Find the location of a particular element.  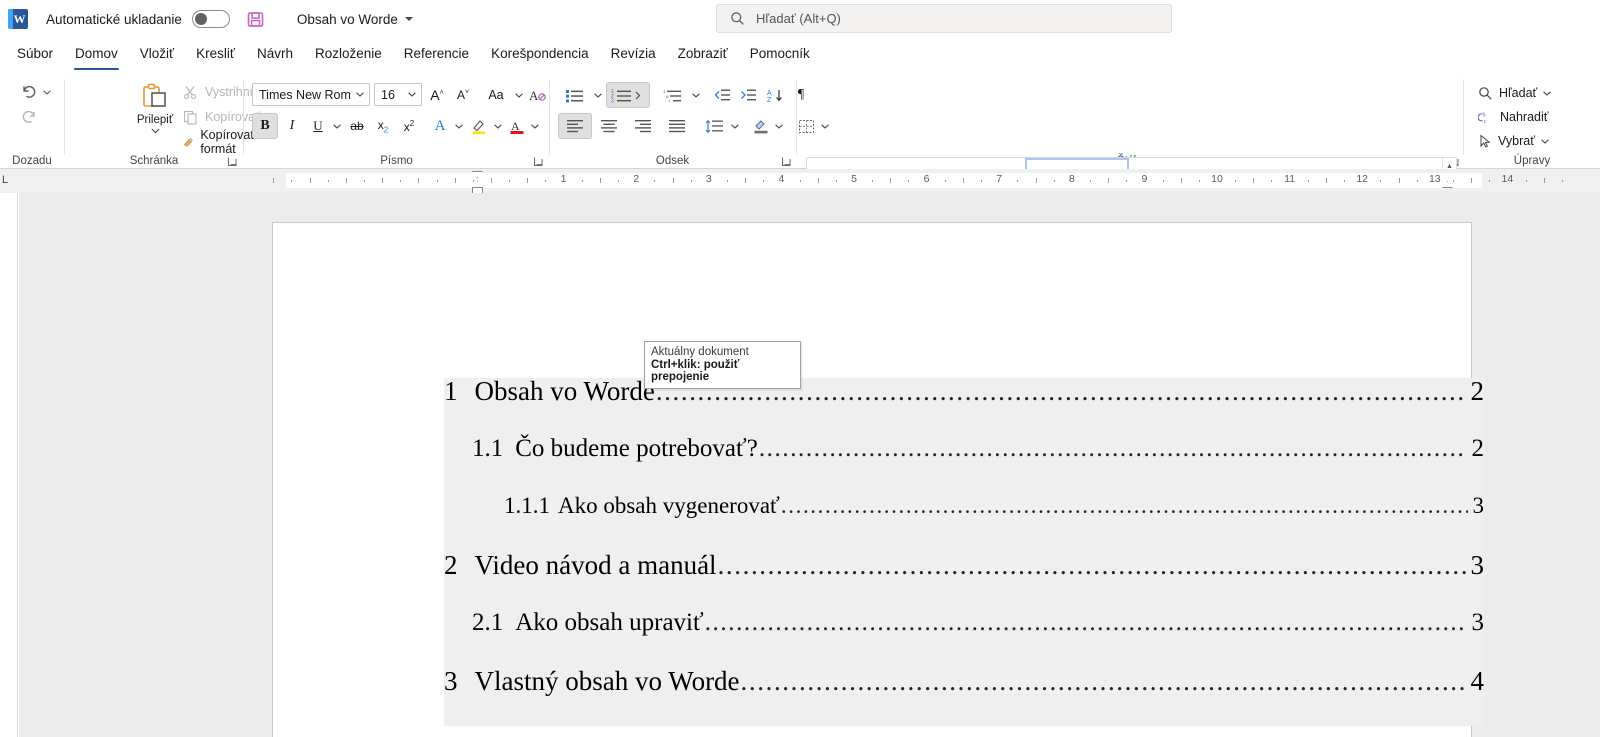

bullets-dropdown is located at coordinates (597, 95).